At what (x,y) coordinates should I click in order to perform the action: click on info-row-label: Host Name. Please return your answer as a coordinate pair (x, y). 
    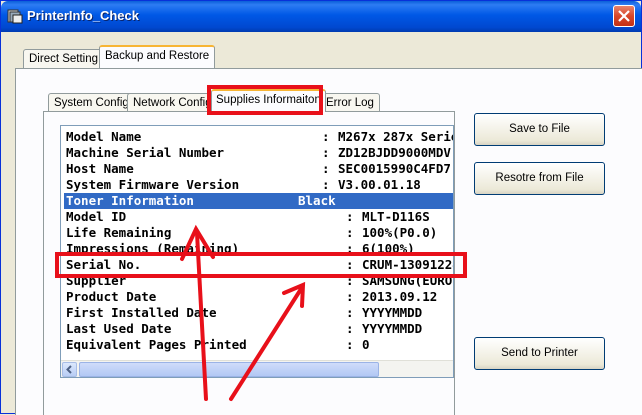
    Looking at the image, I should click on (100, 168).